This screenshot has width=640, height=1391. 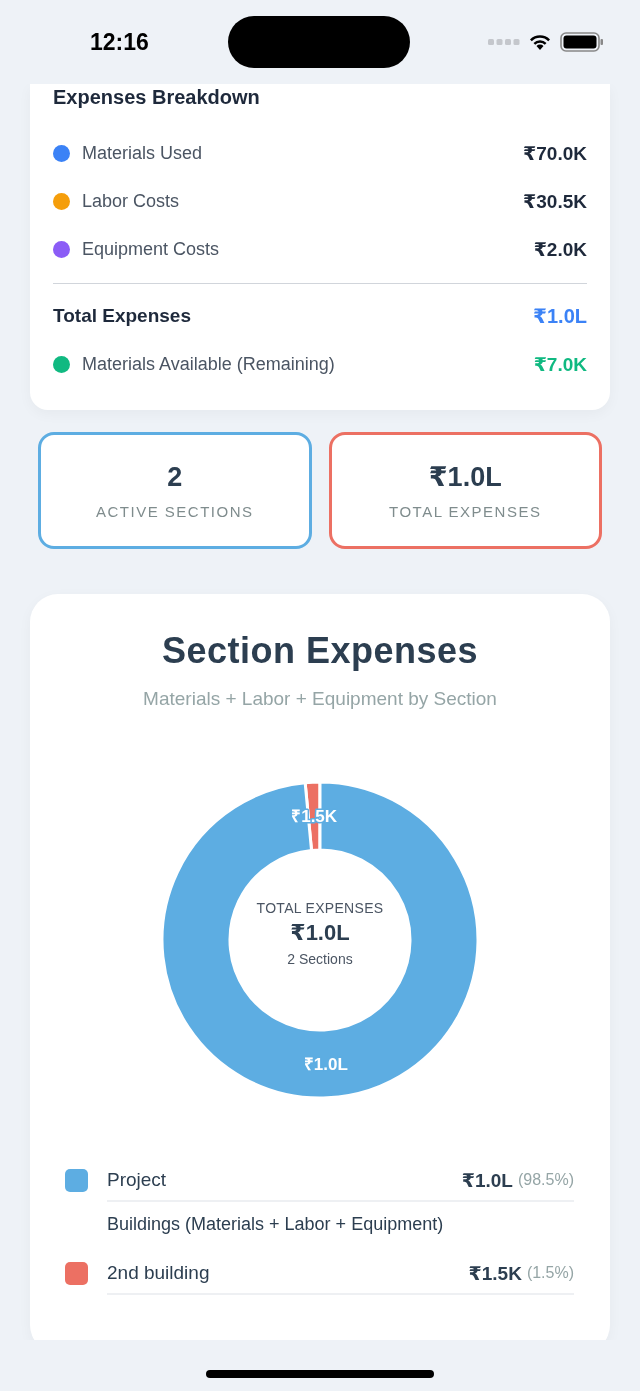 What do you see at coordinates (495, 1273) in the screenshot?
I see `section-amount: ₹1.5K` at bounding box center [495, 1273].